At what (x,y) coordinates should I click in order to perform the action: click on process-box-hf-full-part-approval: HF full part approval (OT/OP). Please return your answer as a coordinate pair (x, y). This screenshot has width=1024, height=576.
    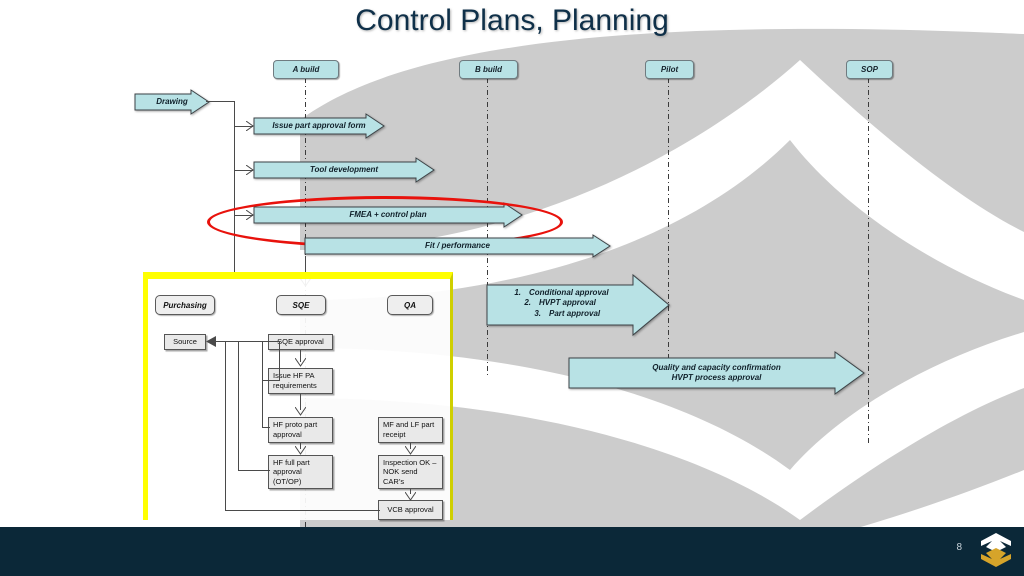
    Looking at the image, I should click on (300, 472).